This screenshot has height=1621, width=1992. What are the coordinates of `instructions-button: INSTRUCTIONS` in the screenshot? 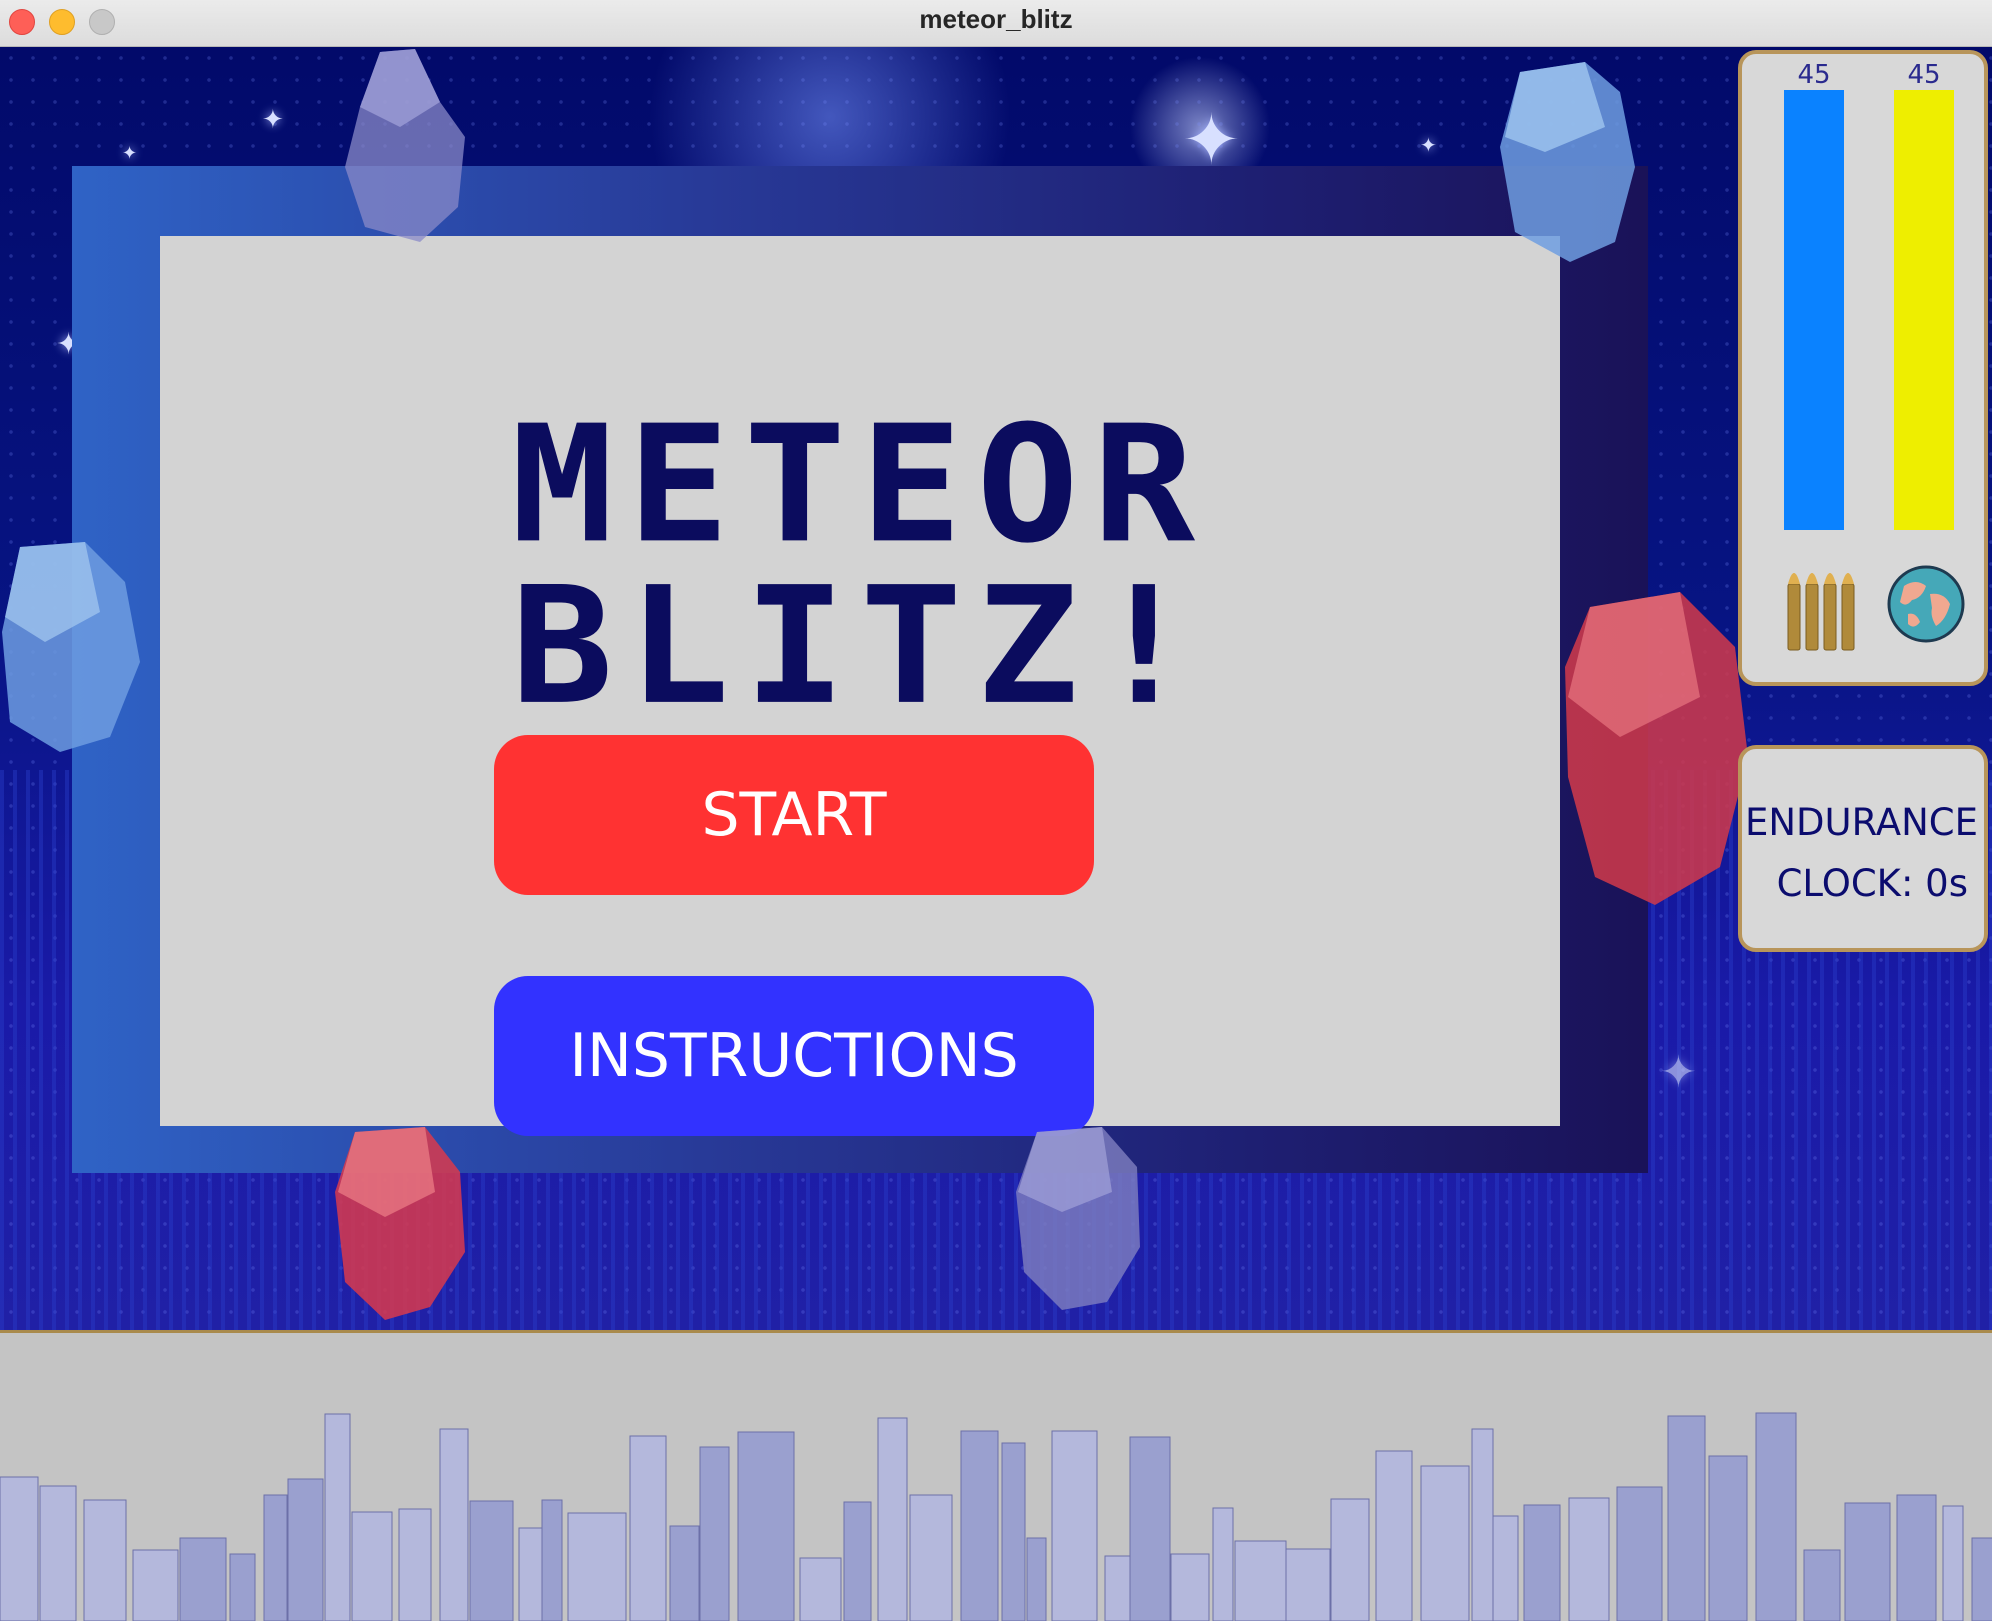 It's located at (794, 1056).